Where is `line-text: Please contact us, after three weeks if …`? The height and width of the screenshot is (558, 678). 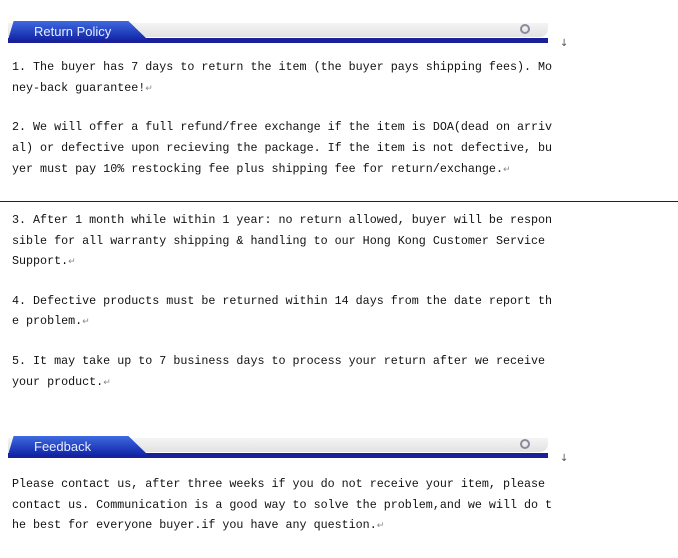
line-text: Please contact us, after three weeks if … is located at coordinates (279, 484).